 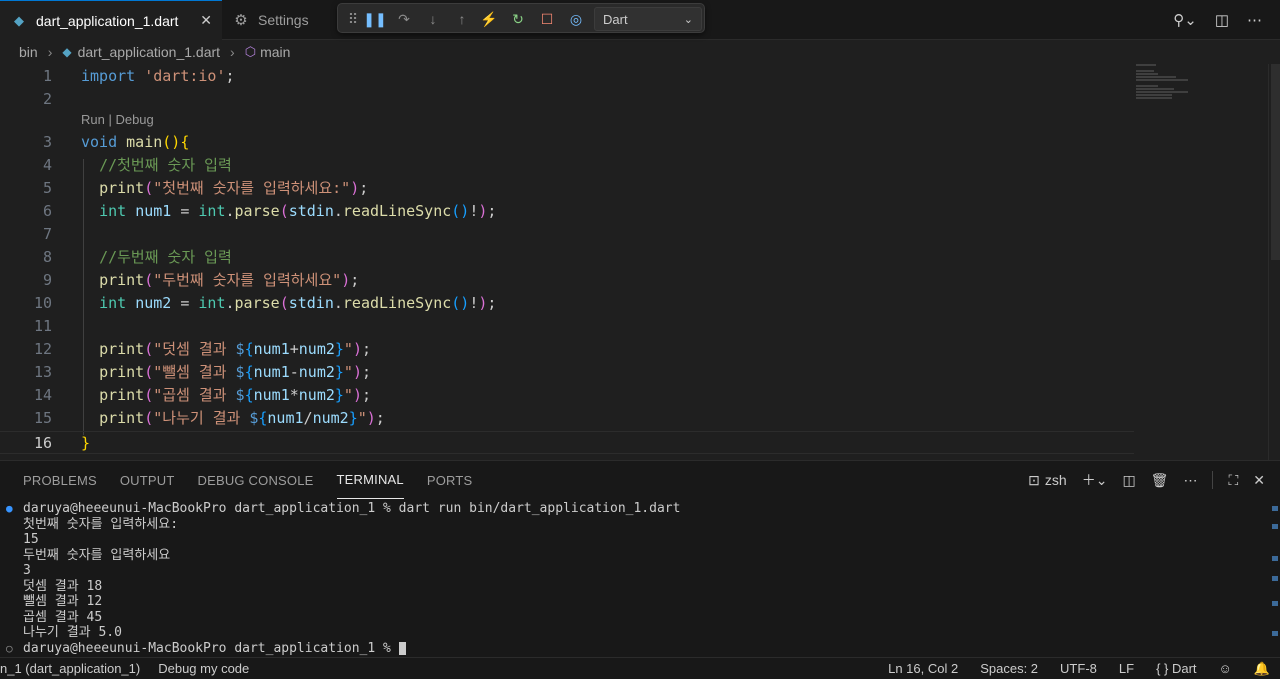 What do you see at coordinates (42, 302) in the screenshot?
I see `line-number: 10` at bounding box center [42, 302].